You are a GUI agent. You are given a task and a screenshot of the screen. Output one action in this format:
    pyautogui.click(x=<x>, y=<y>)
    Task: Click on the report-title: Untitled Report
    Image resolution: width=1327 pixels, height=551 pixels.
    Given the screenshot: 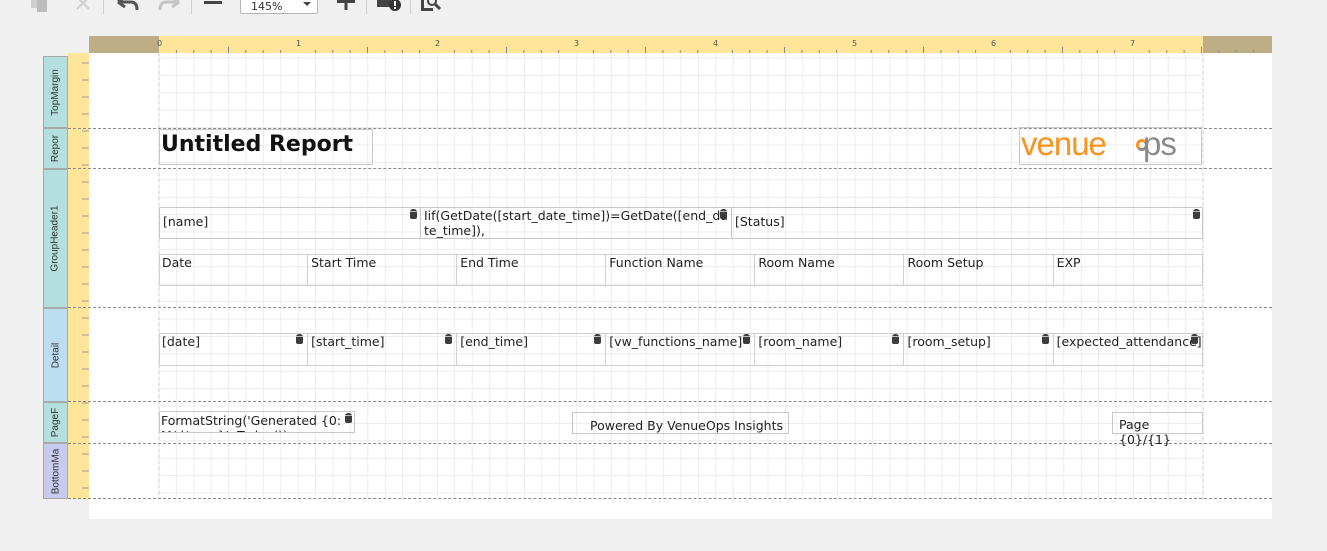 What is the action you would take?
    pyautogui.click(x=266, y=147)
    